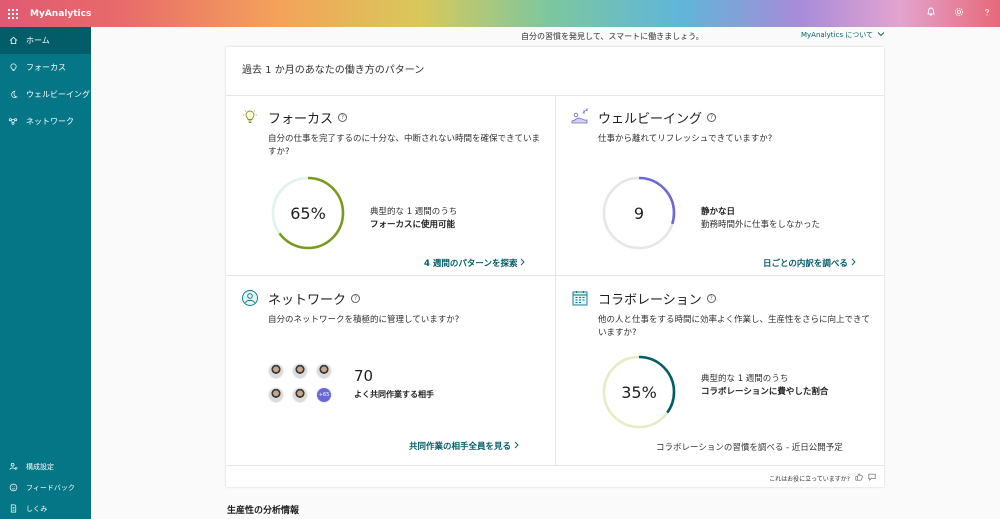 Image resolution: width=1000 pixels, height=519 pixels. What do you see at coordinates (881, 35) in the screenshot?
I see `chevron-down-icon` at bounding box center [881, 35].